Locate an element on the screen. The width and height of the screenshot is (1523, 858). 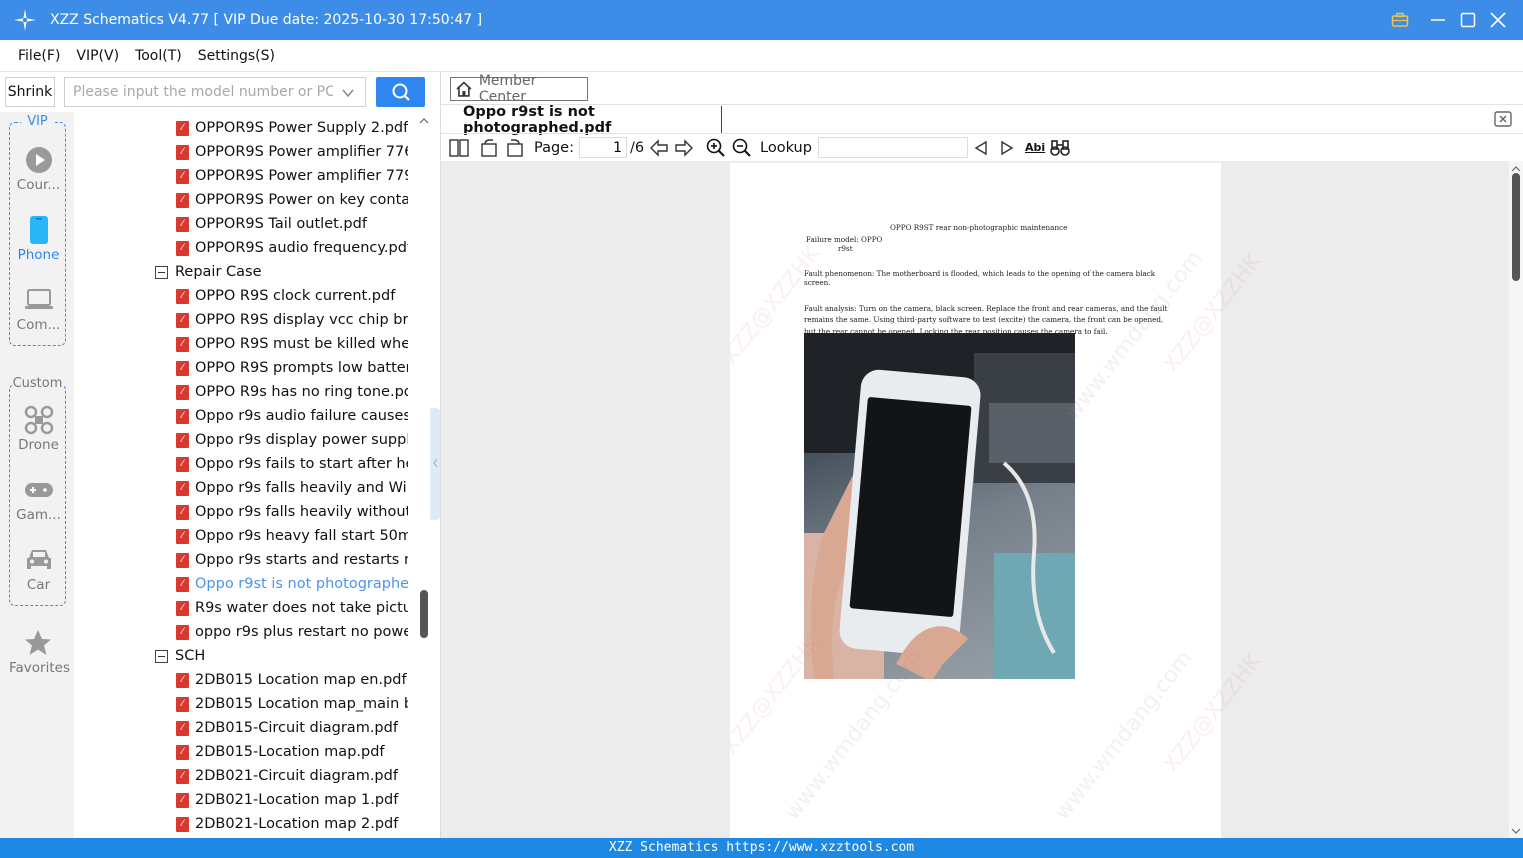
binoculars-icon is located at coordinates (1060, 147).